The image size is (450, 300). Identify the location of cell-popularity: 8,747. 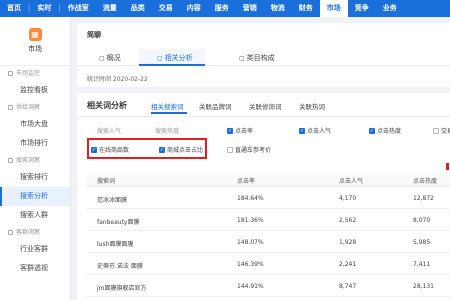
(348, 286).